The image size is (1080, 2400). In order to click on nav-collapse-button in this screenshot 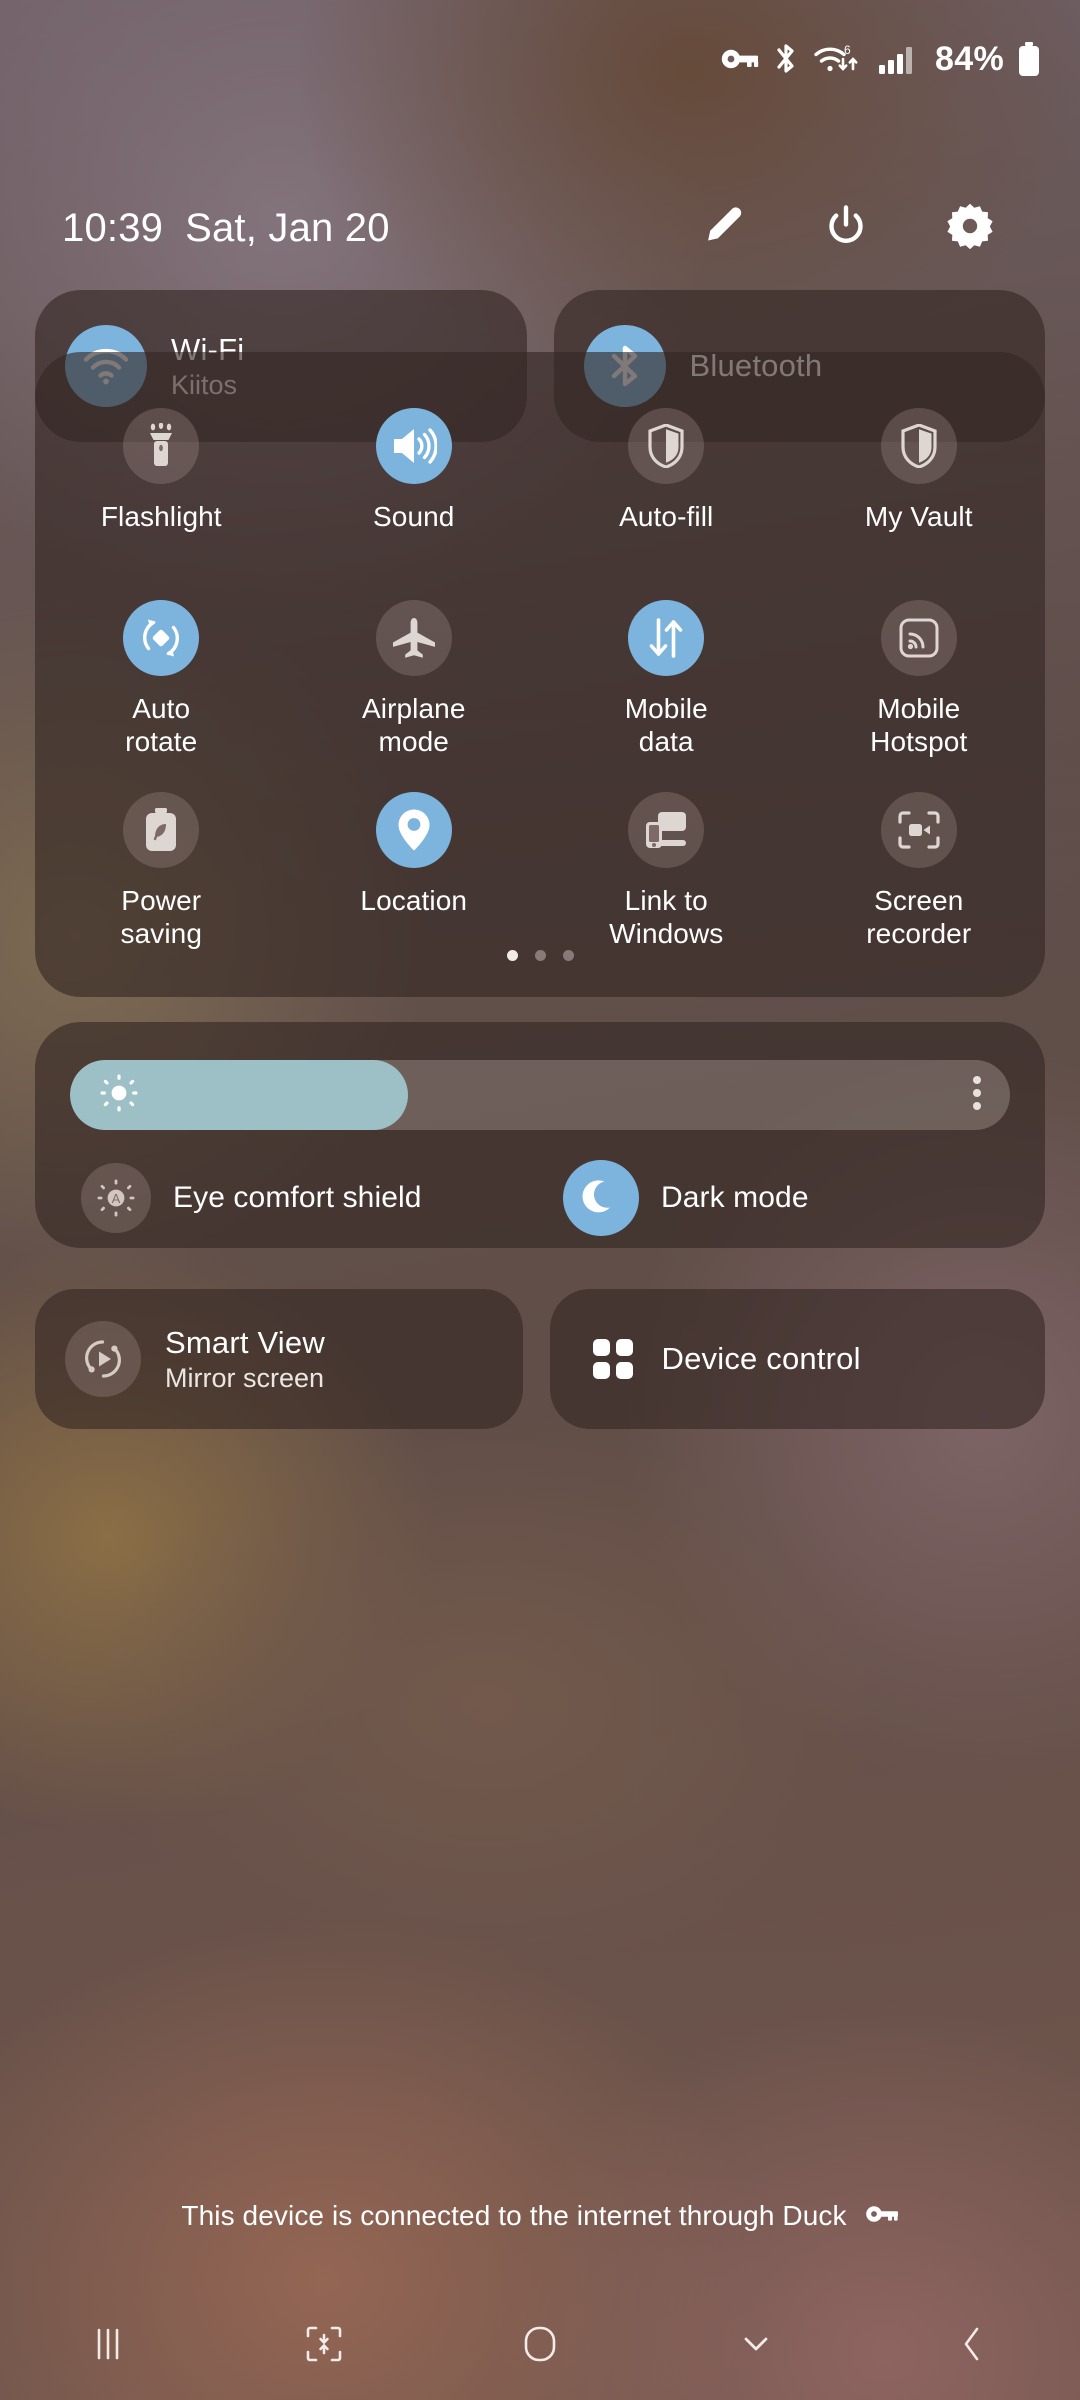, I will do `click(756, 2346)`.